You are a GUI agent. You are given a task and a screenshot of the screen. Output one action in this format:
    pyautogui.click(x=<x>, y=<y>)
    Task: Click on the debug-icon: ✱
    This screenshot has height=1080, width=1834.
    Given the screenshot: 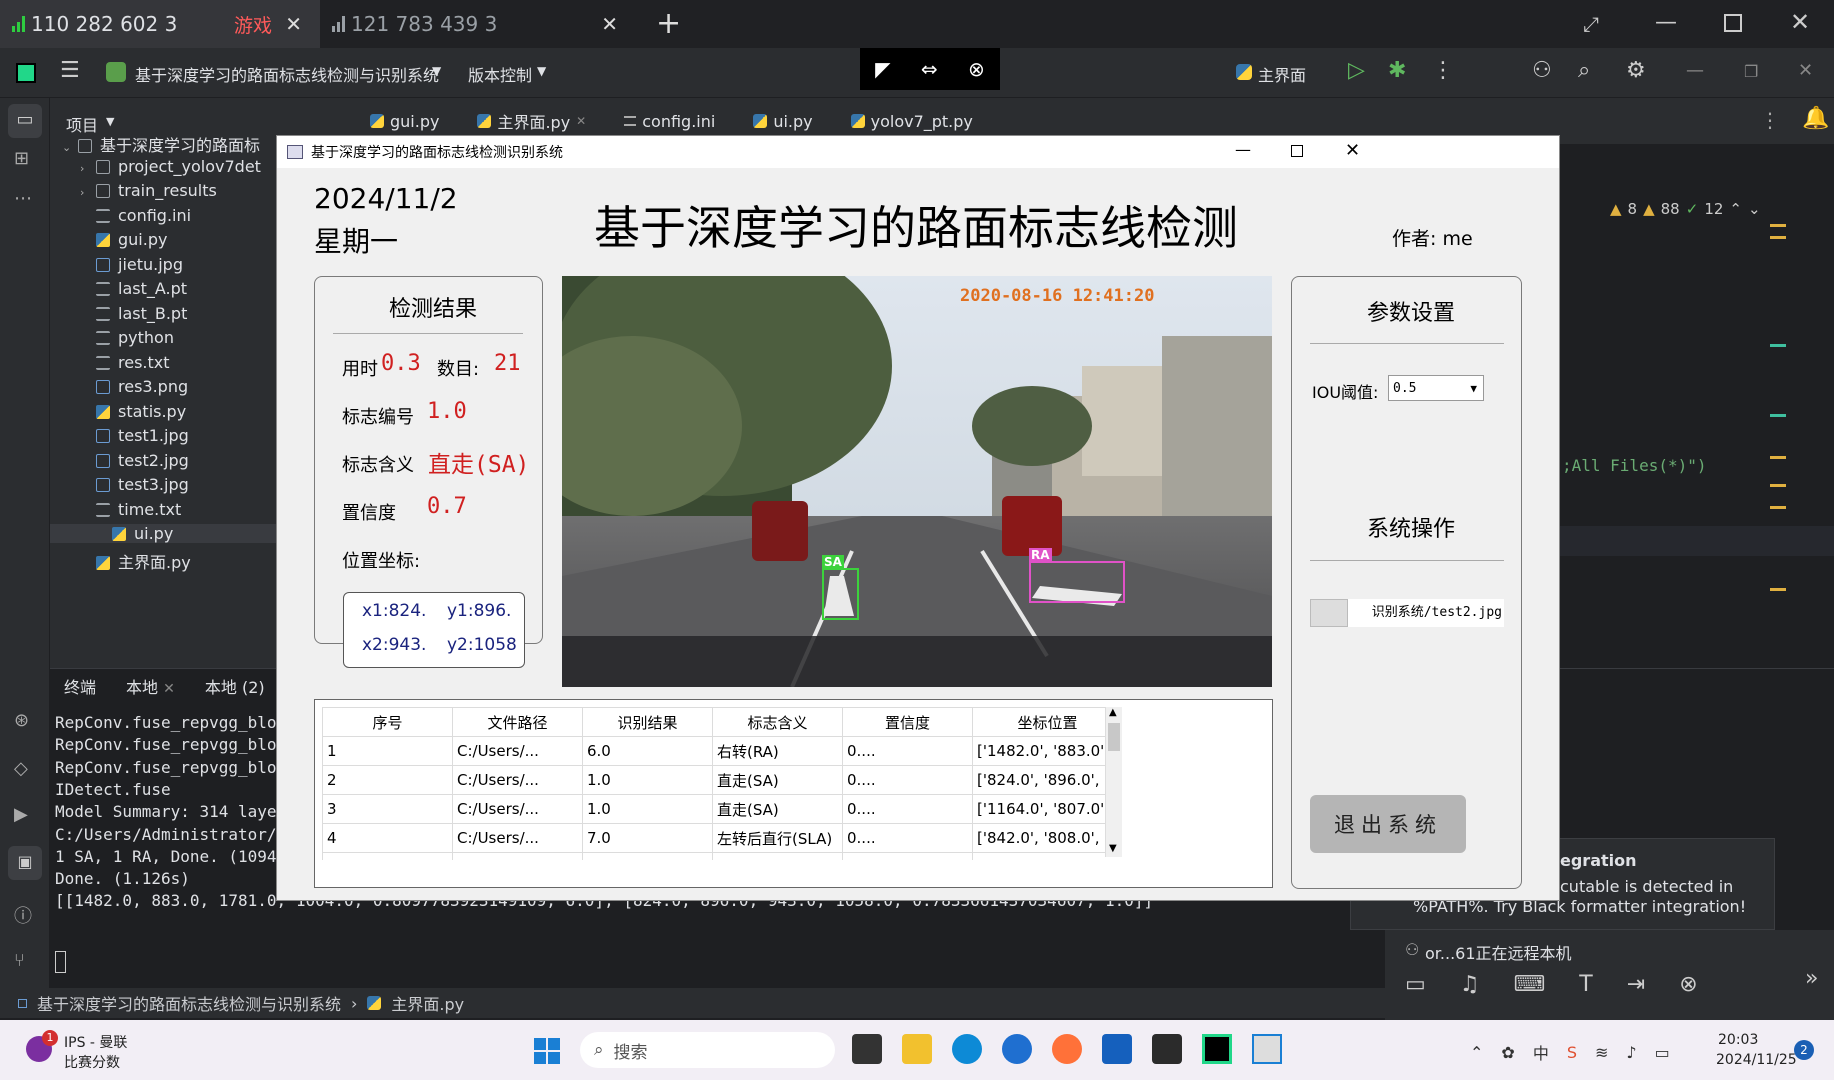 What is the action you would take?
    pyautogui.click(x=1397, y=70)
    